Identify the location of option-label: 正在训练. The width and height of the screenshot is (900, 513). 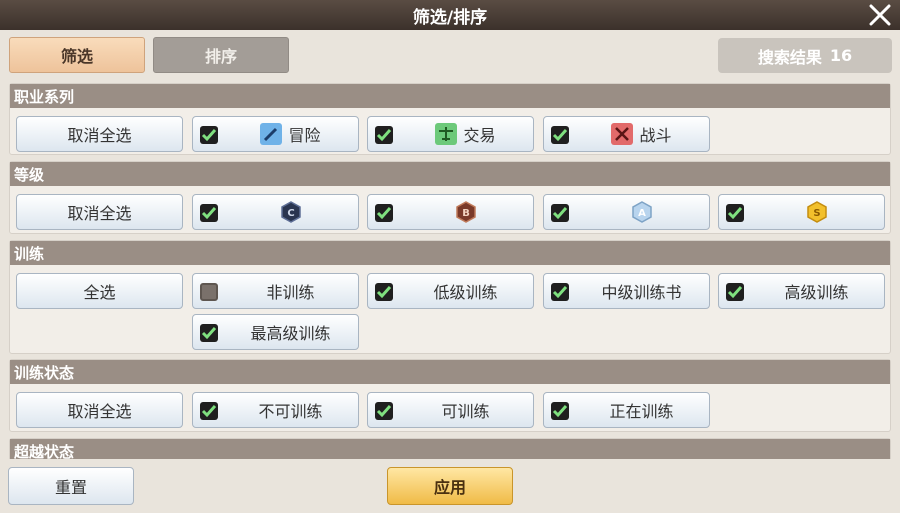
(641, 411).